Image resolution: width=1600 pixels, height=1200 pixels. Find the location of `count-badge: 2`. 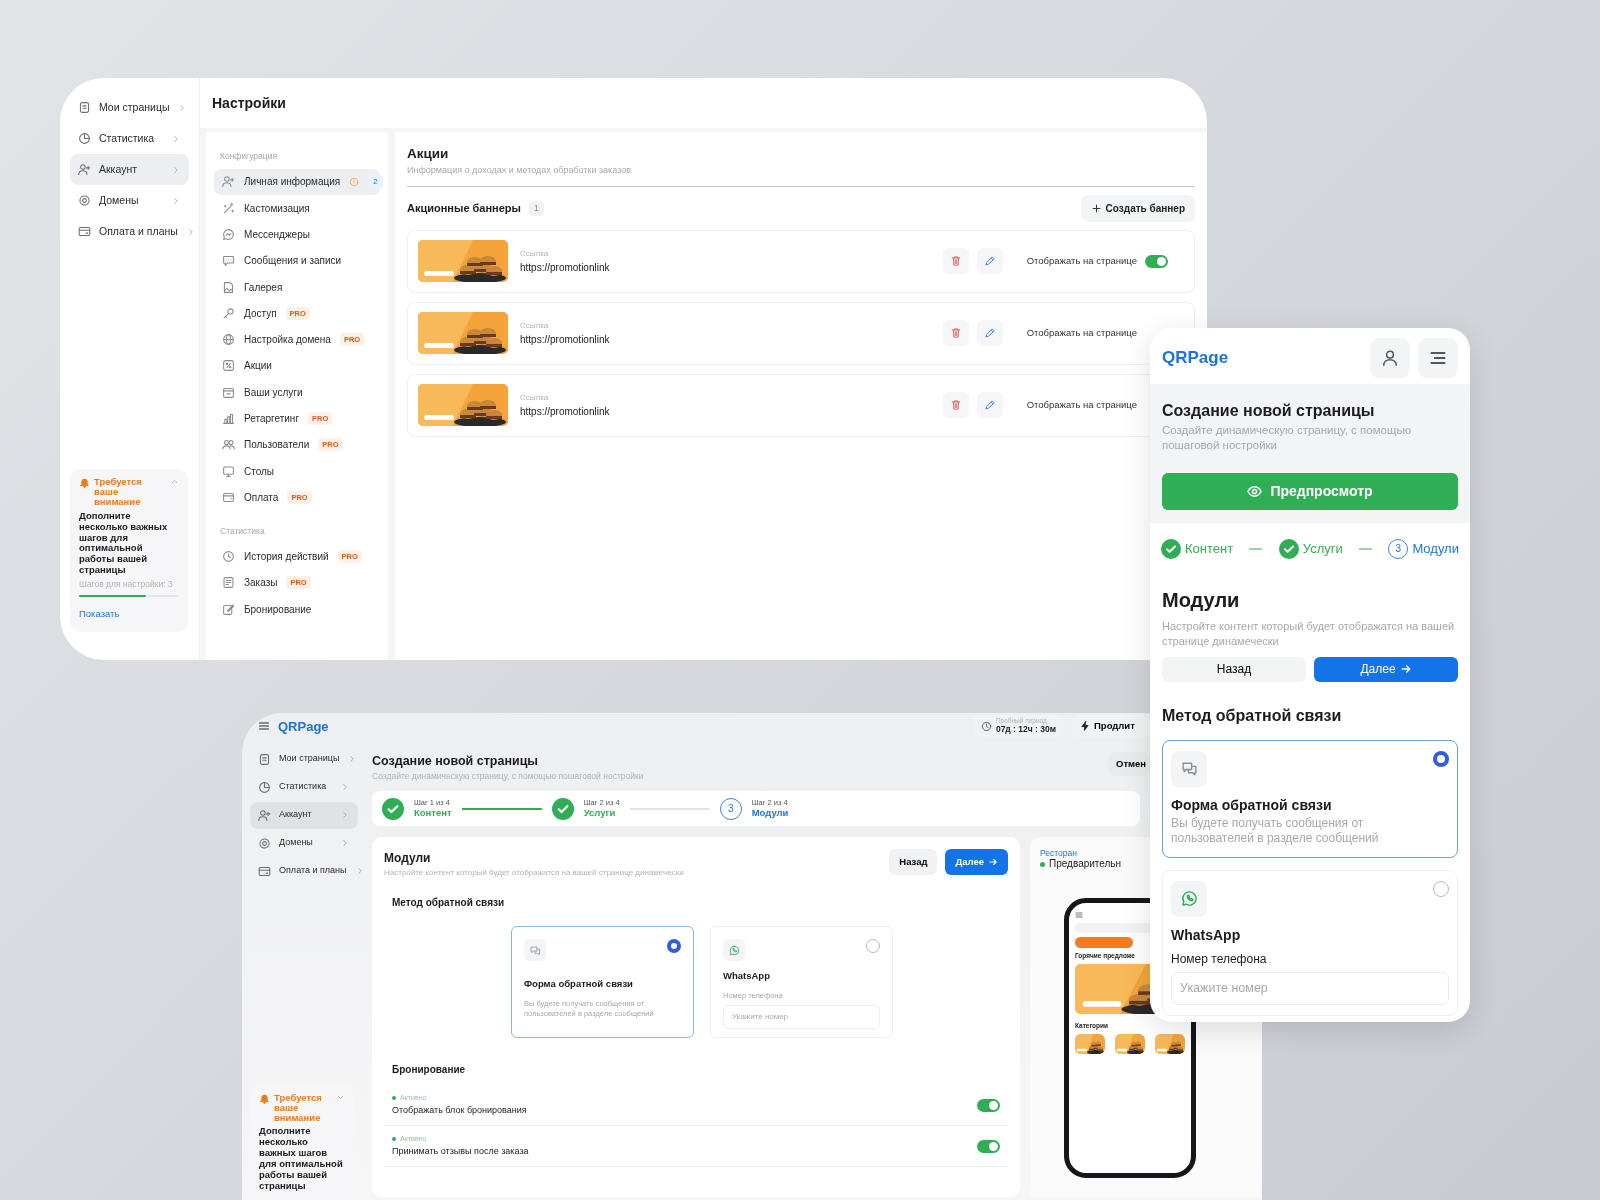

count-badge: 2 is located at coordinates (375, 181).